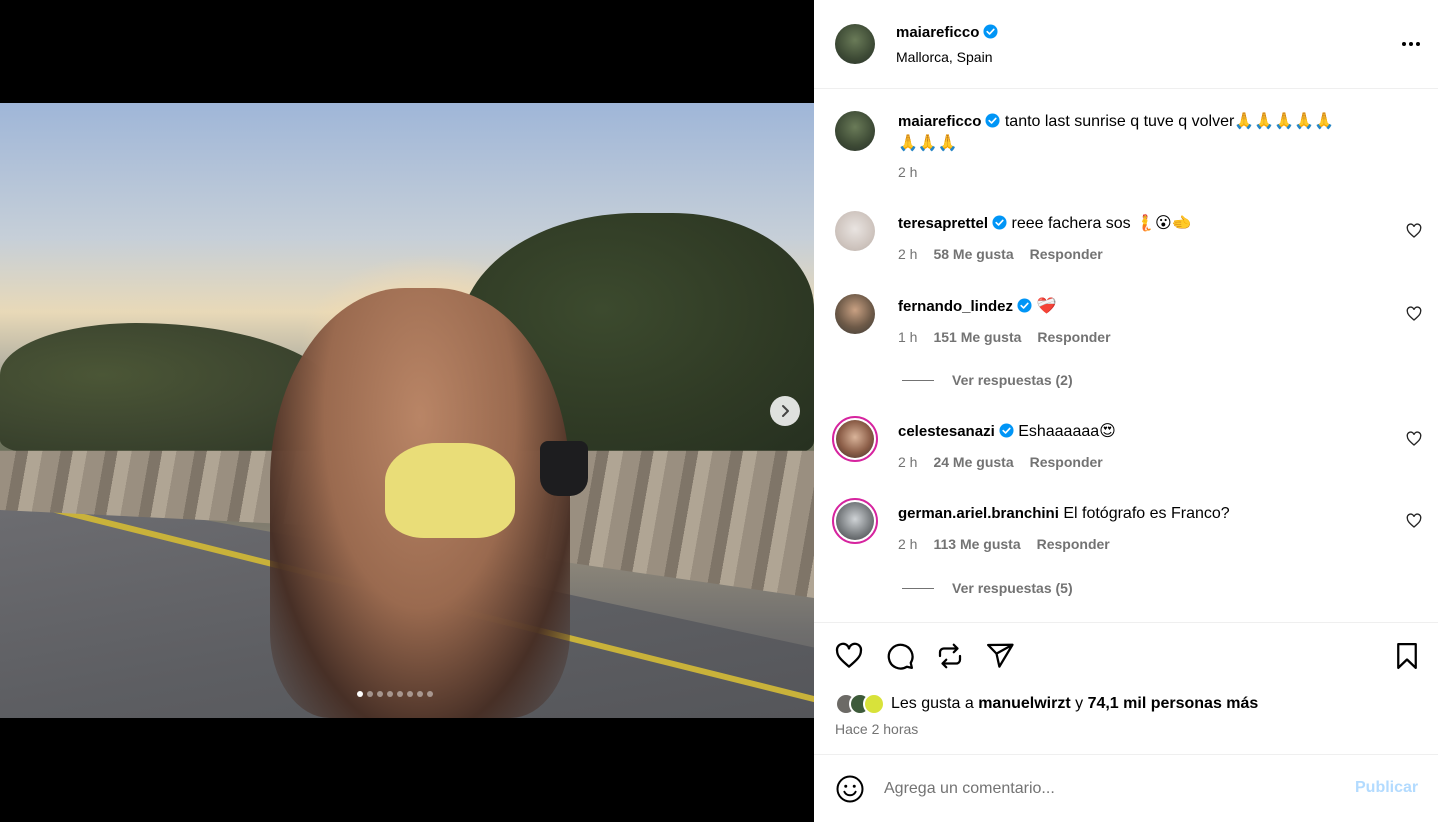 Image resolution: width=1438 pixels, height=822 pixels. Describe the element at coordinates (950, 656) in the screenshot. I see `repost-icon` at that location.